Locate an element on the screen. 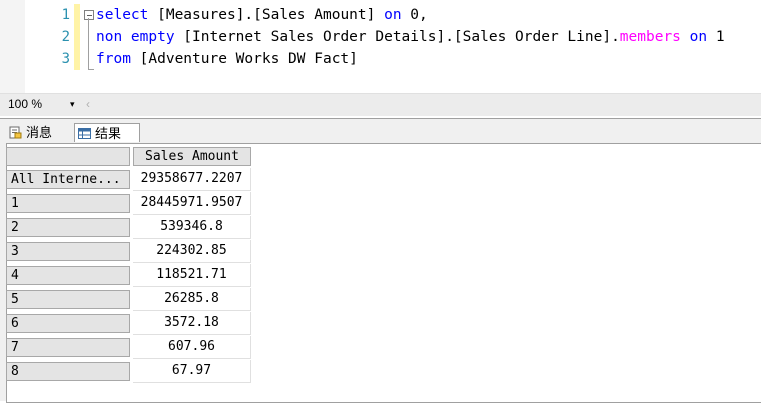 The width and height of the screenshot is (761, 403). grid-cell: 26285.8 is located at coordinates (192, 299).